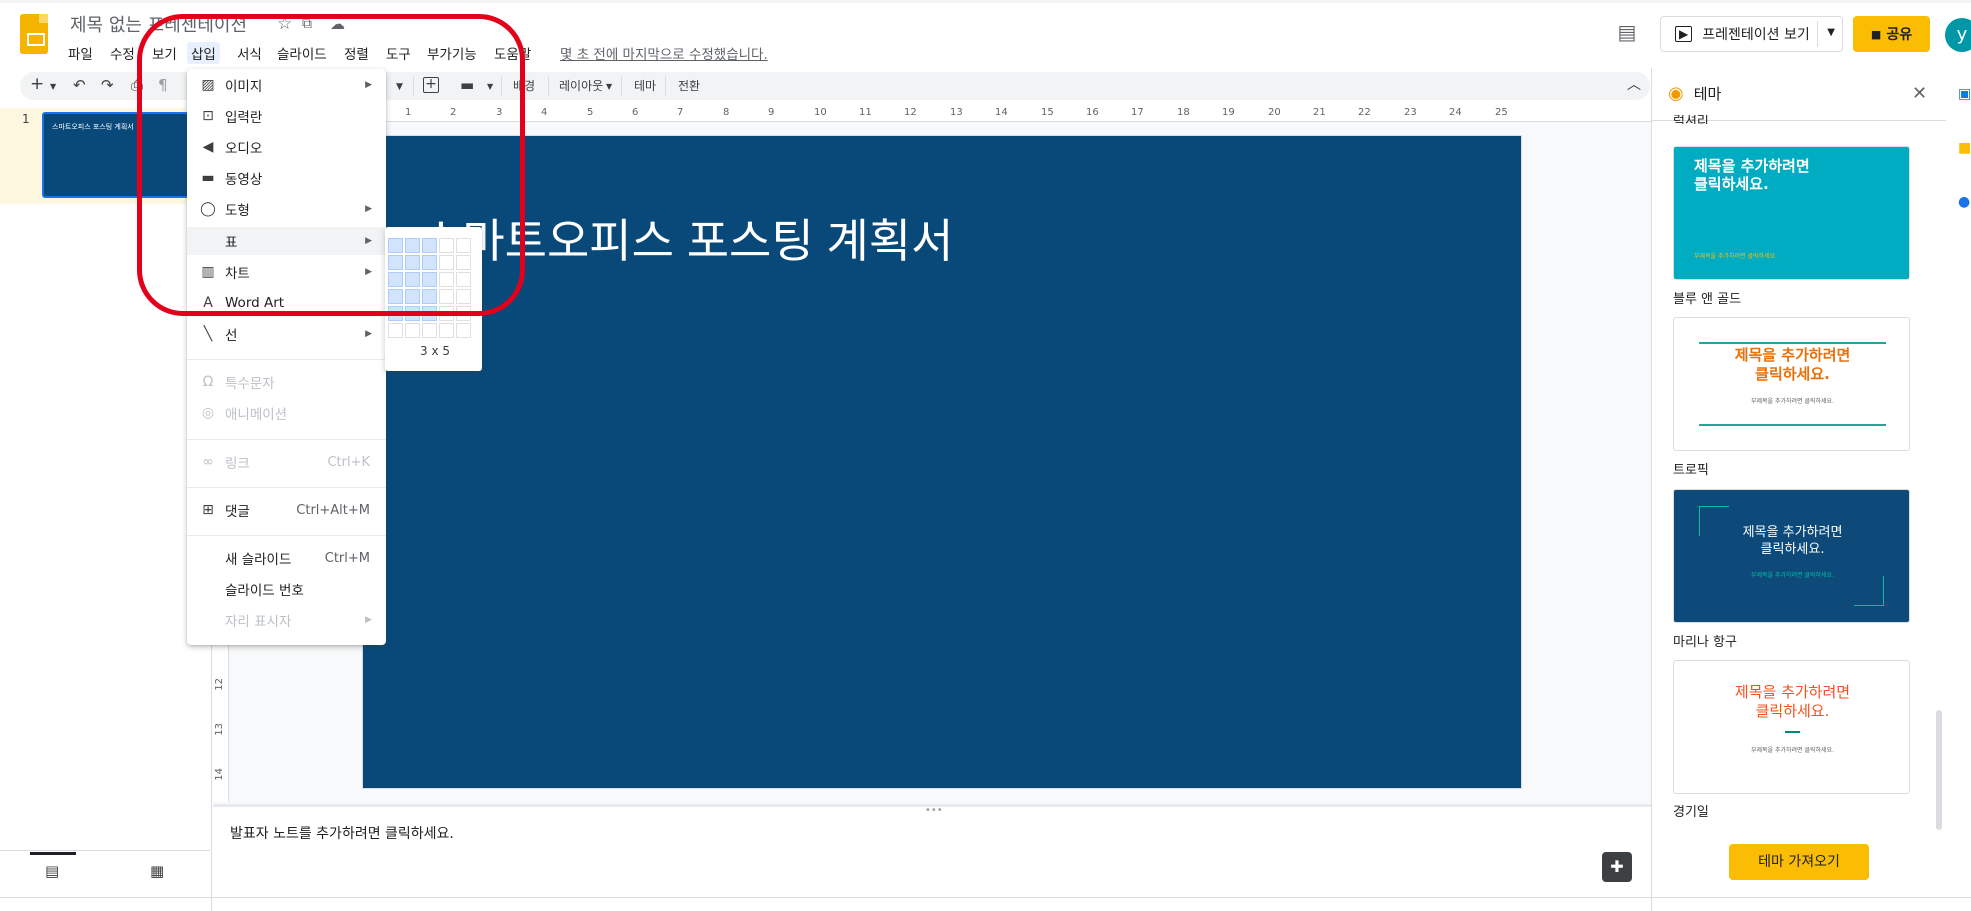 The image size is (1971, 911). What do you see at coordinates (1047, 112) in the screenshot?
I see `ruler-tick-label: 15` at bounding box center [1047, 112].